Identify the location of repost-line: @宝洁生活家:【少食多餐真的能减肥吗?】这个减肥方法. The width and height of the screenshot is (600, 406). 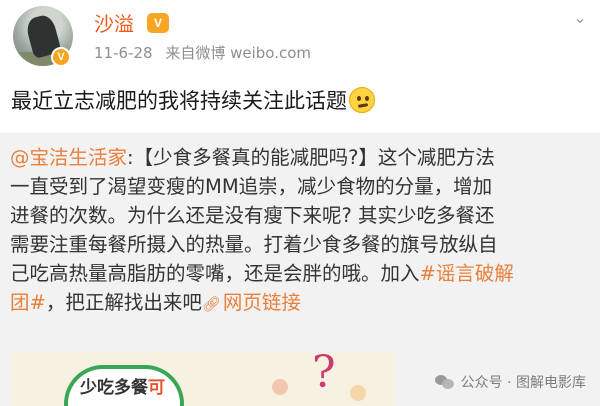
(252, 157).